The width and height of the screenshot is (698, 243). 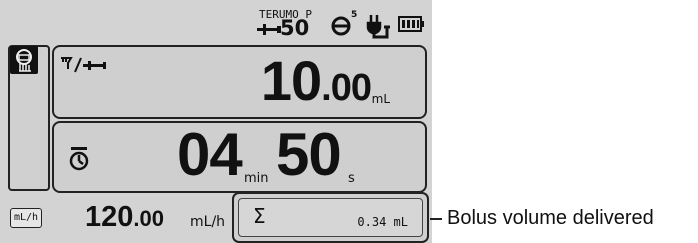 What do you see at coordinates (79, 159) in the screenshot?
I see `timer-icon` at bounding box center [79, 159].